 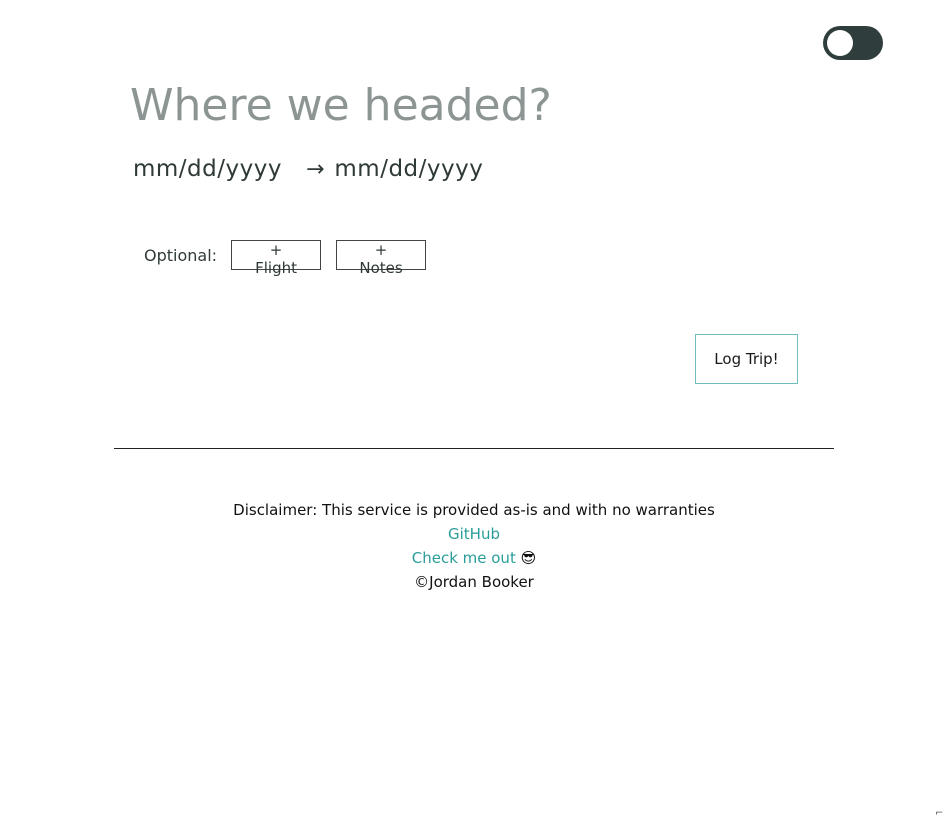 I want to click on sunglasses-emoji-icon: 😎, so click(x=528, y=558).